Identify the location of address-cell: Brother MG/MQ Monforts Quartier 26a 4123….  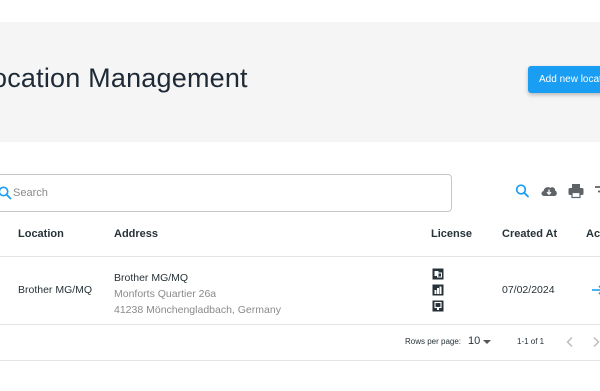
(197, 294).